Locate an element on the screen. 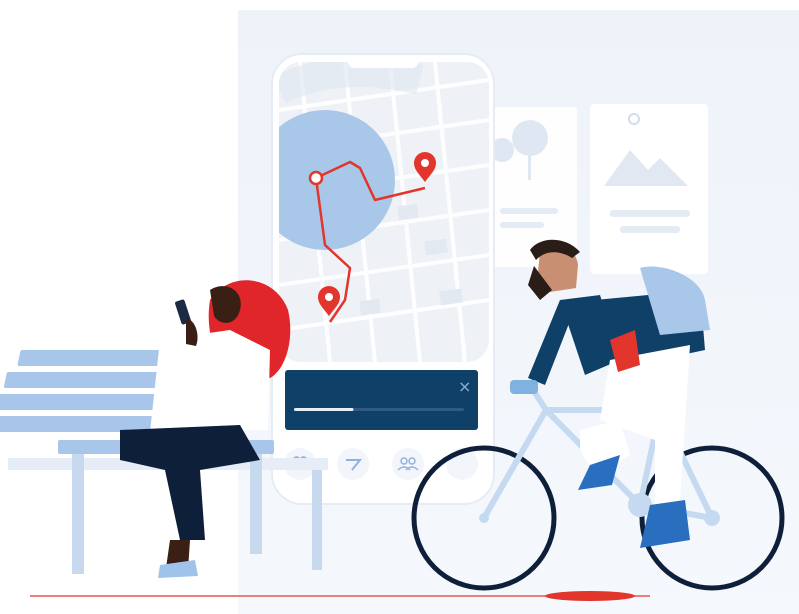 The width and height of the screenshot is (799, 614). map is located at coordinates (384, 212).